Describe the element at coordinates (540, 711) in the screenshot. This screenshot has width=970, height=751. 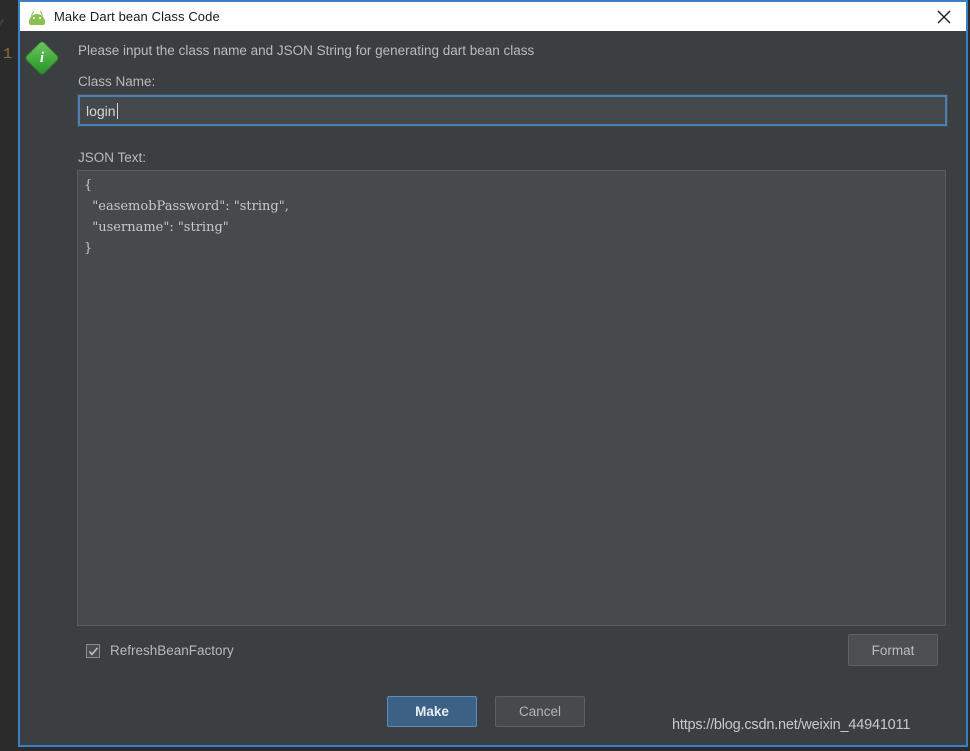
I see `cancel-button: Cancel` at that location.